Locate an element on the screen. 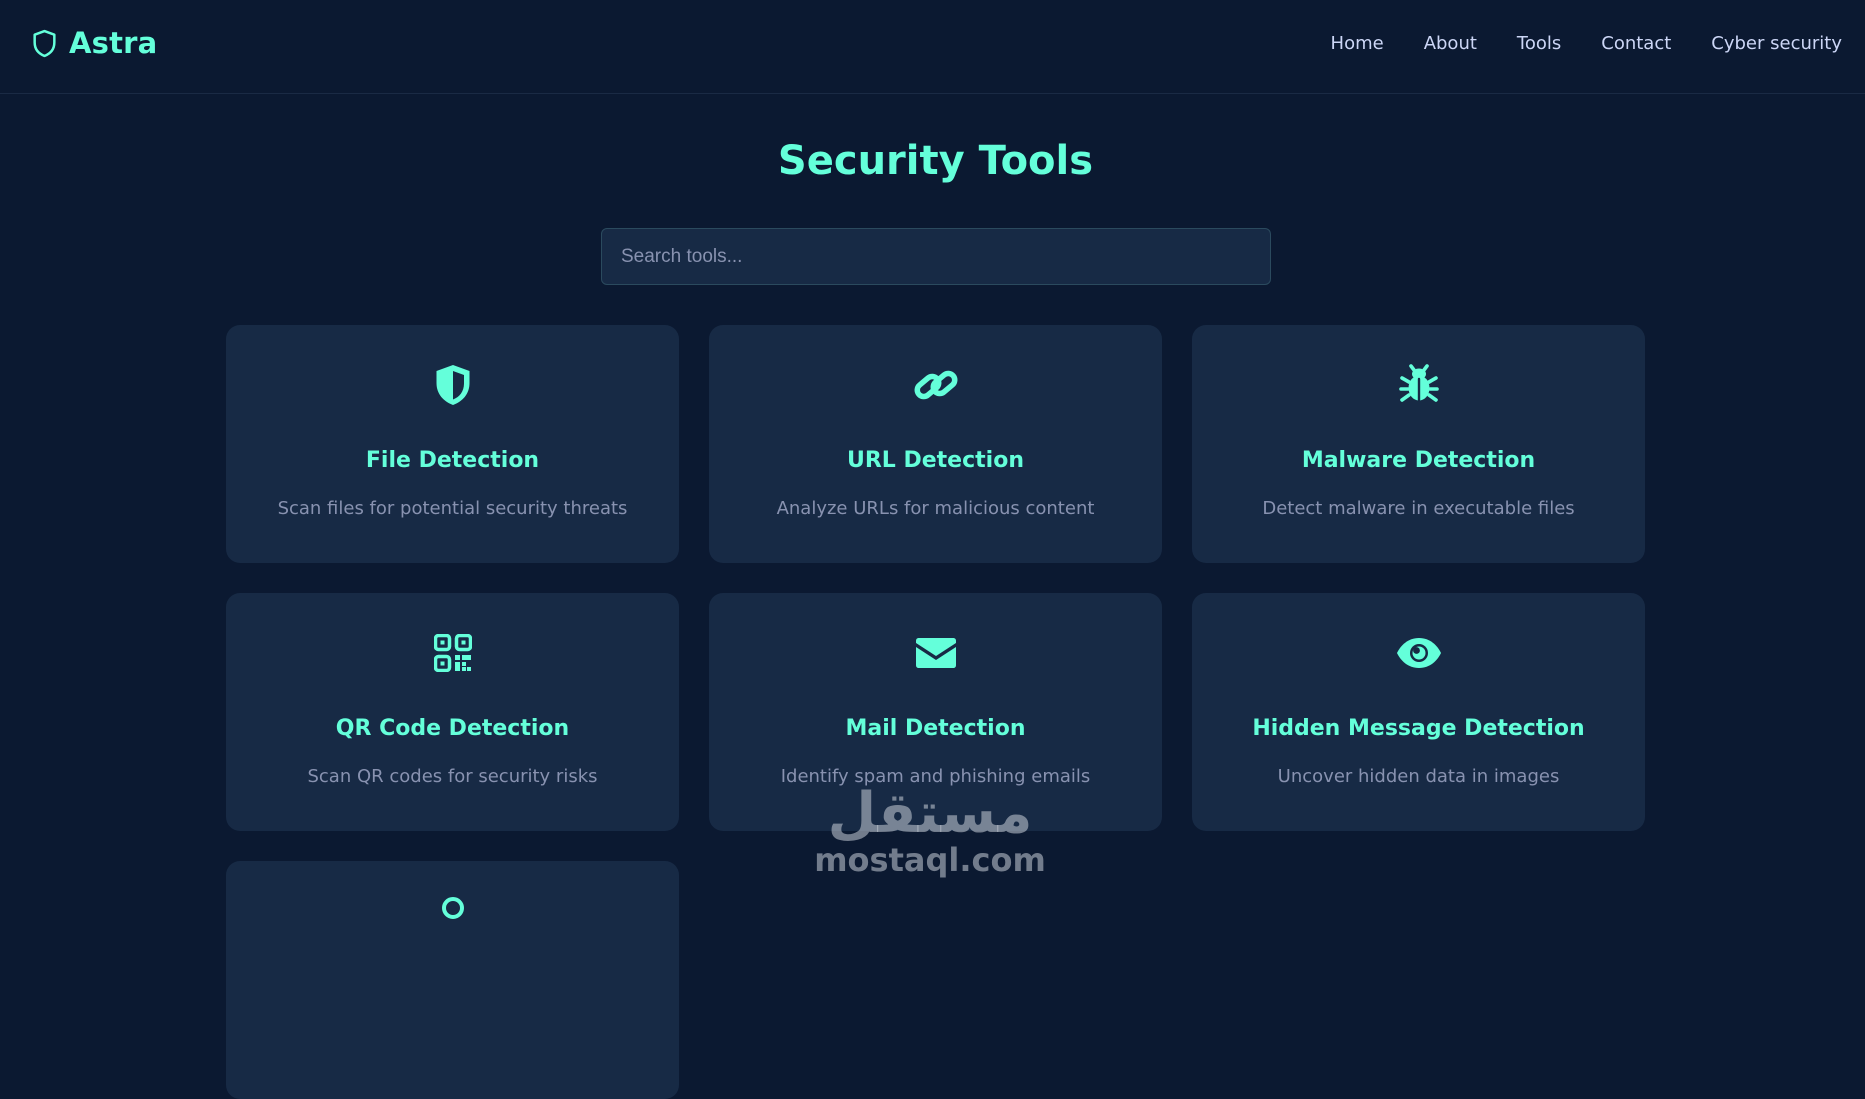  tool-description: Uncover hidden data in images is located at coordinates (1418, 776).